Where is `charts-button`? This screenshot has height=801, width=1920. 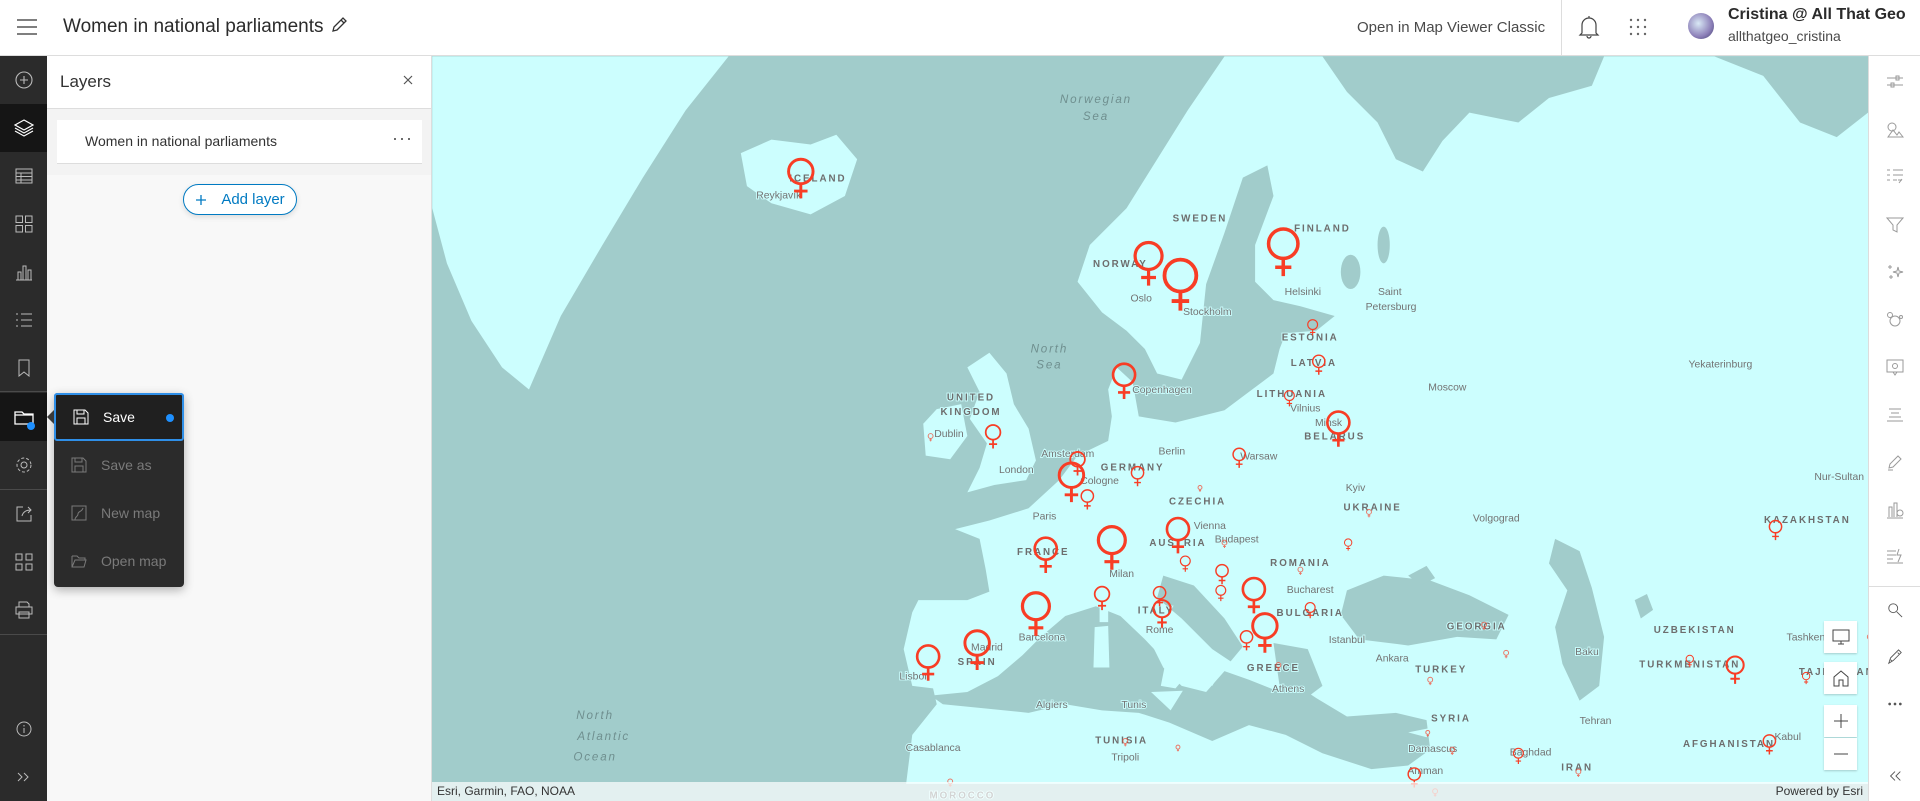
charts-button is located at coordinates (23, 272).